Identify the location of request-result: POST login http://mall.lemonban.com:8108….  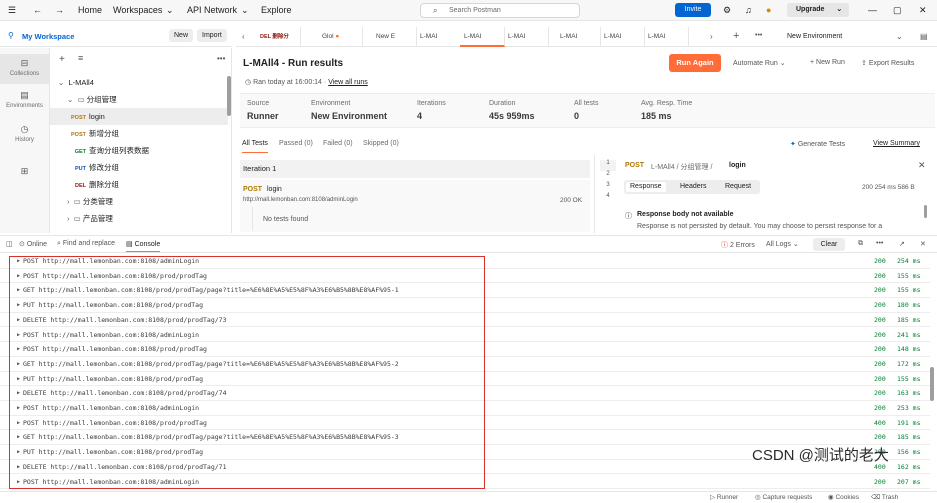
(415, 206).